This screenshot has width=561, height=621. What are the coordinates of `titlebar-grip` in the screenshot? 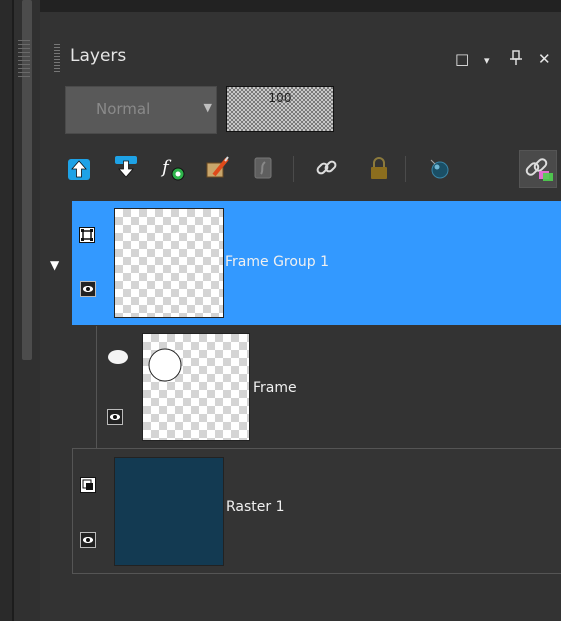 It's located at (57, 59).